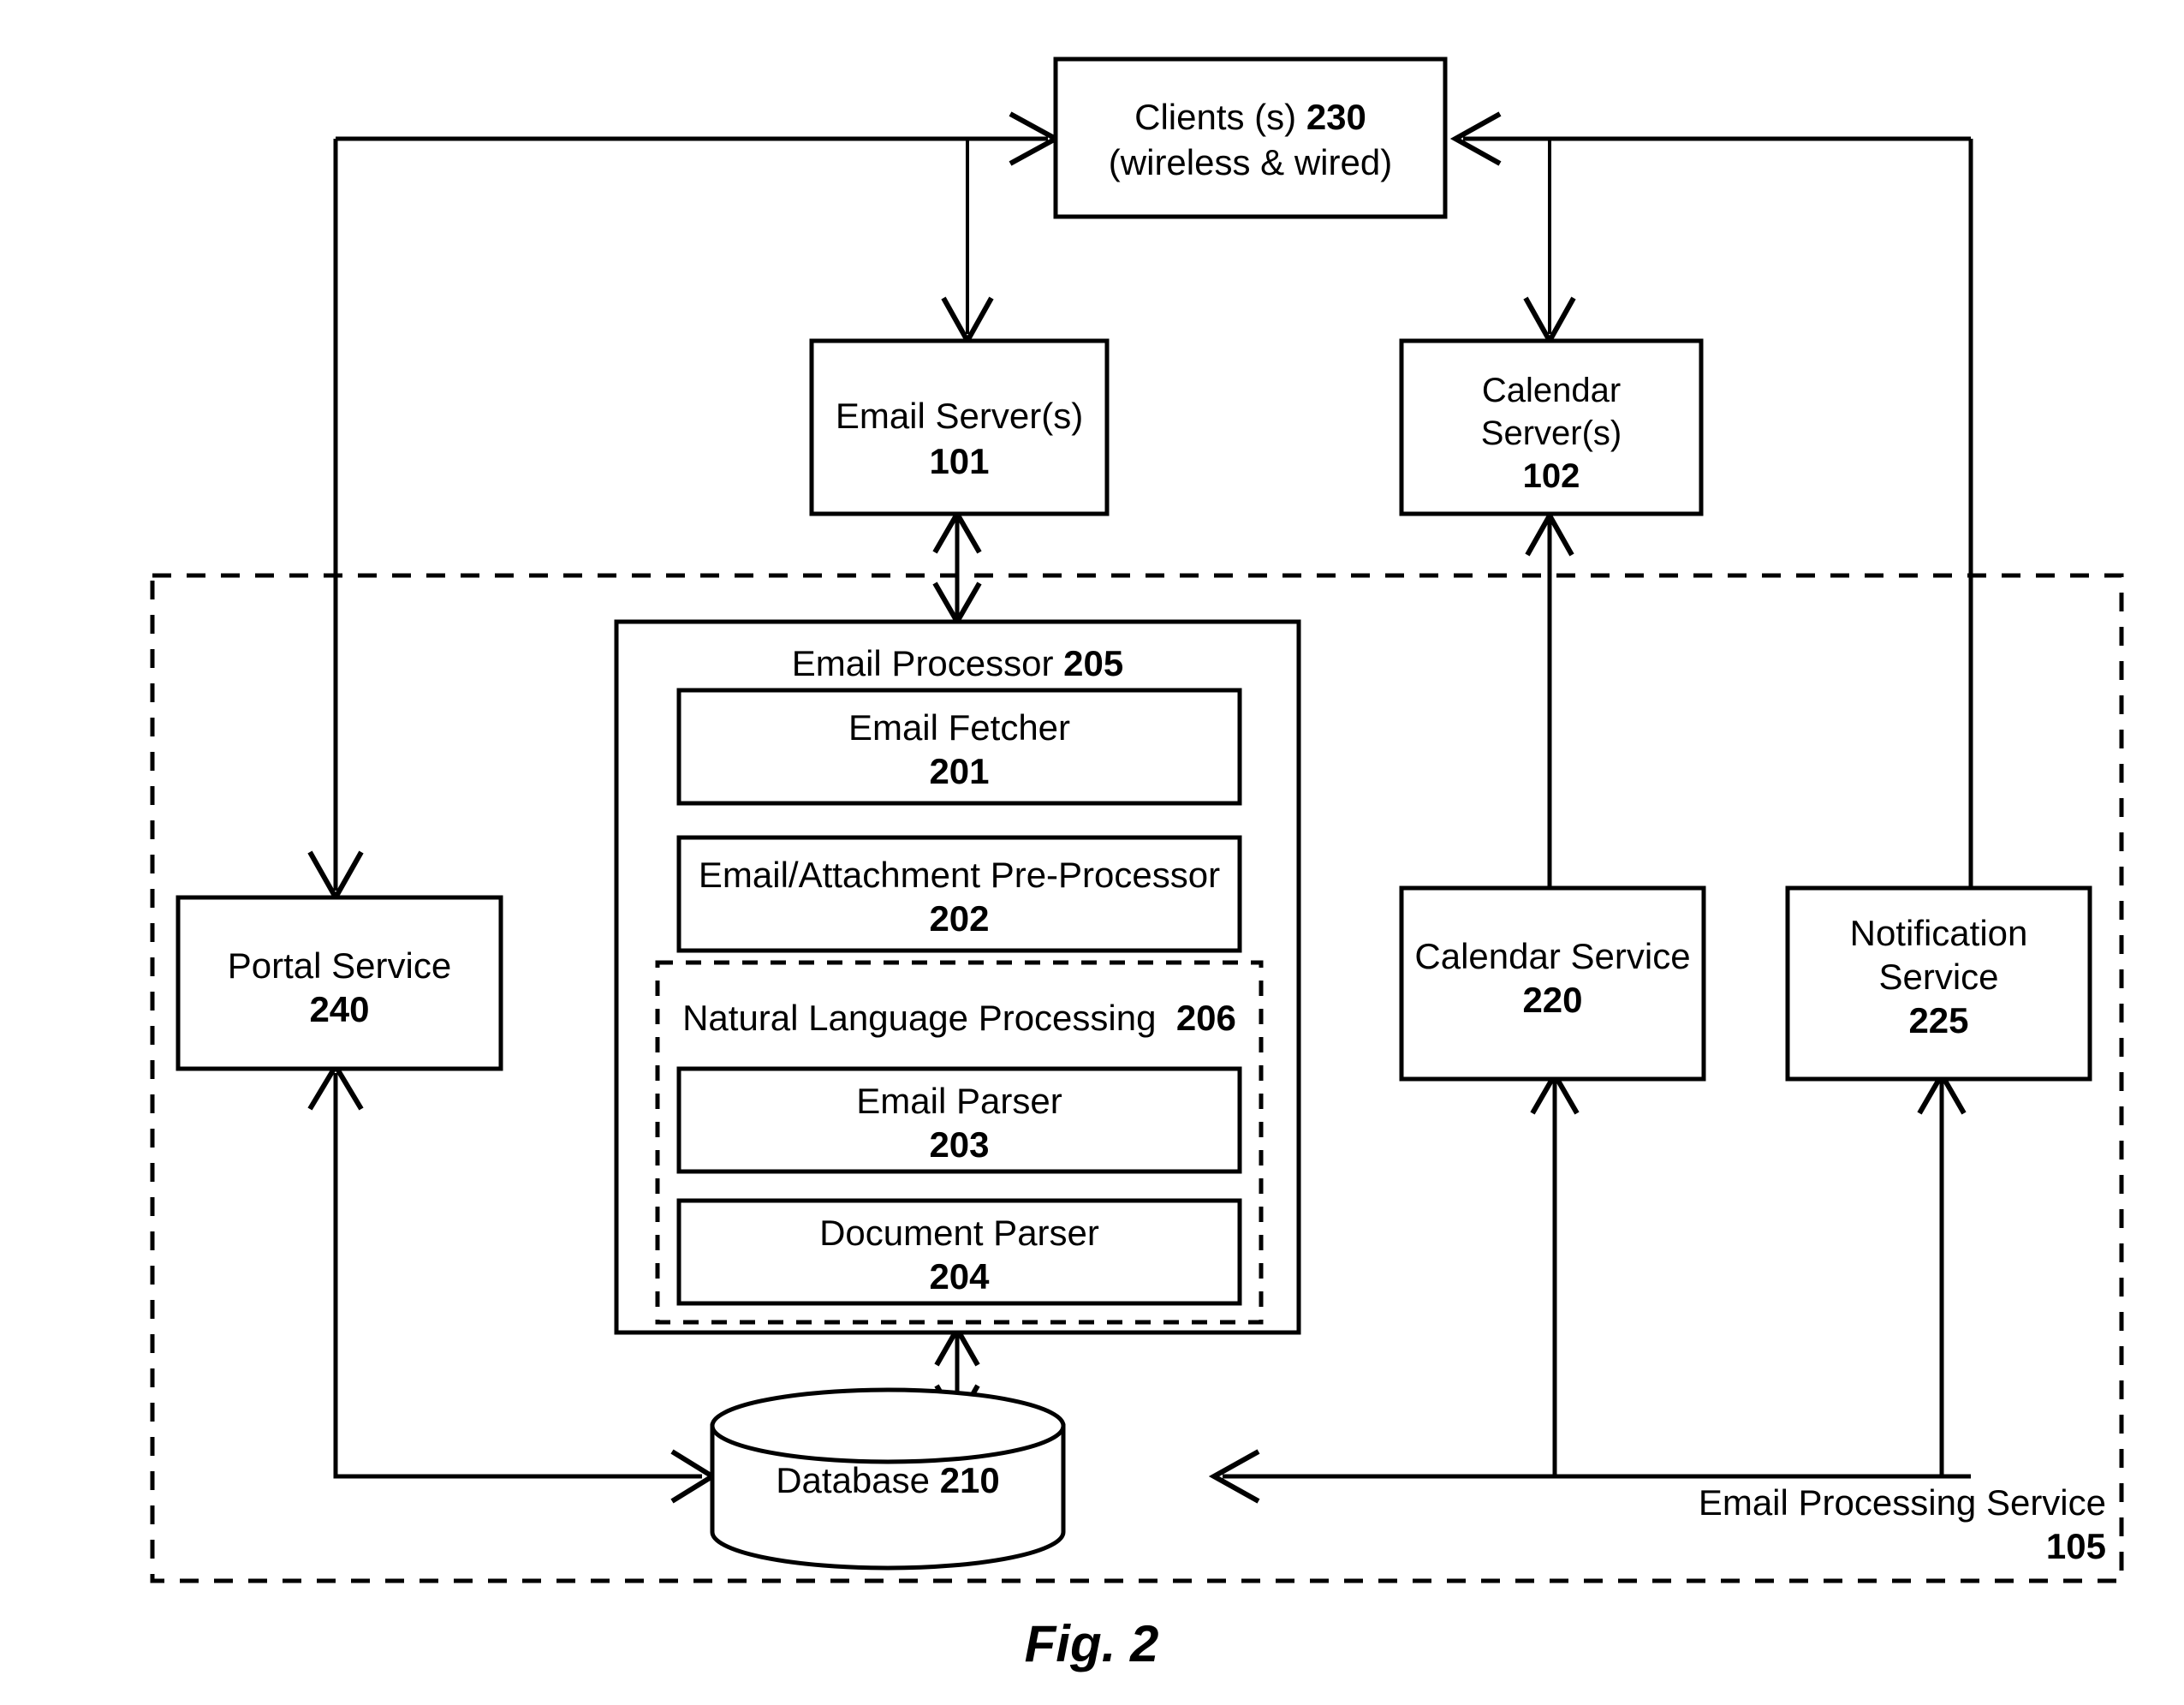 The width and height of the screenshot is (2184, 1705). Describe the element at coordinates (1251, 138) in the screenshot. I see `node-clients-box` at that location.